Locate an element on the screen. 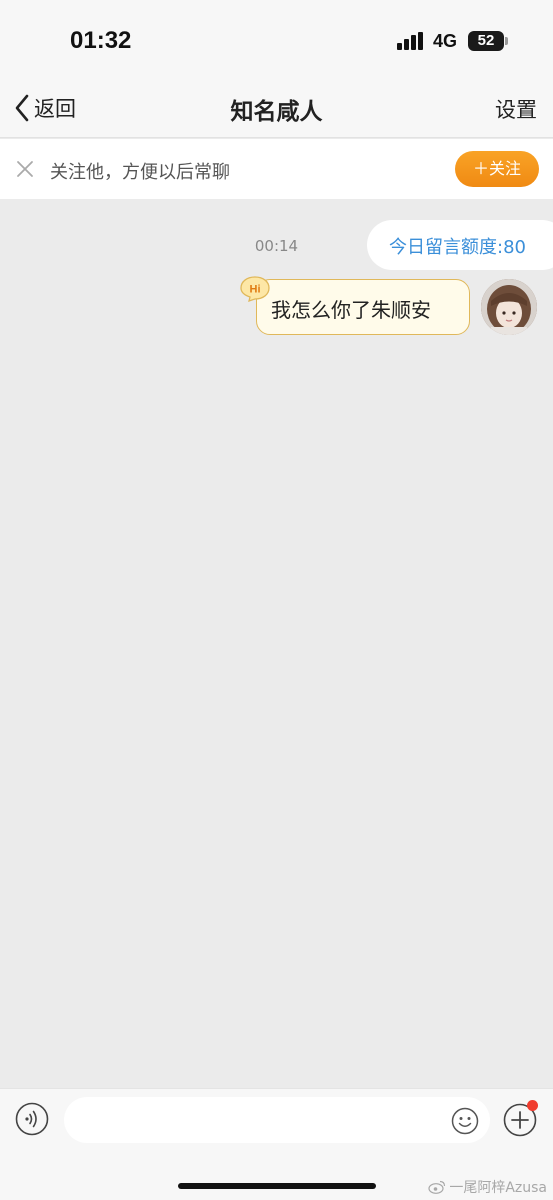 This screenshot has height=1200, width=553. follow-button: ＋关注 is located at coordinates (497, 169).